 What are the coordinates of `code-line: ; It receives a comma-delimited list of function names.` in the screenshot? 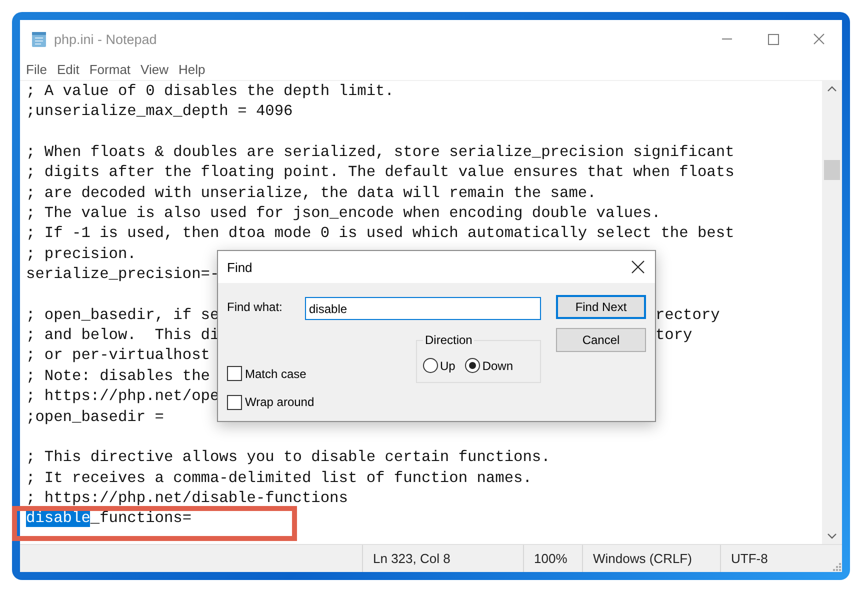 It's located at (279, 478).